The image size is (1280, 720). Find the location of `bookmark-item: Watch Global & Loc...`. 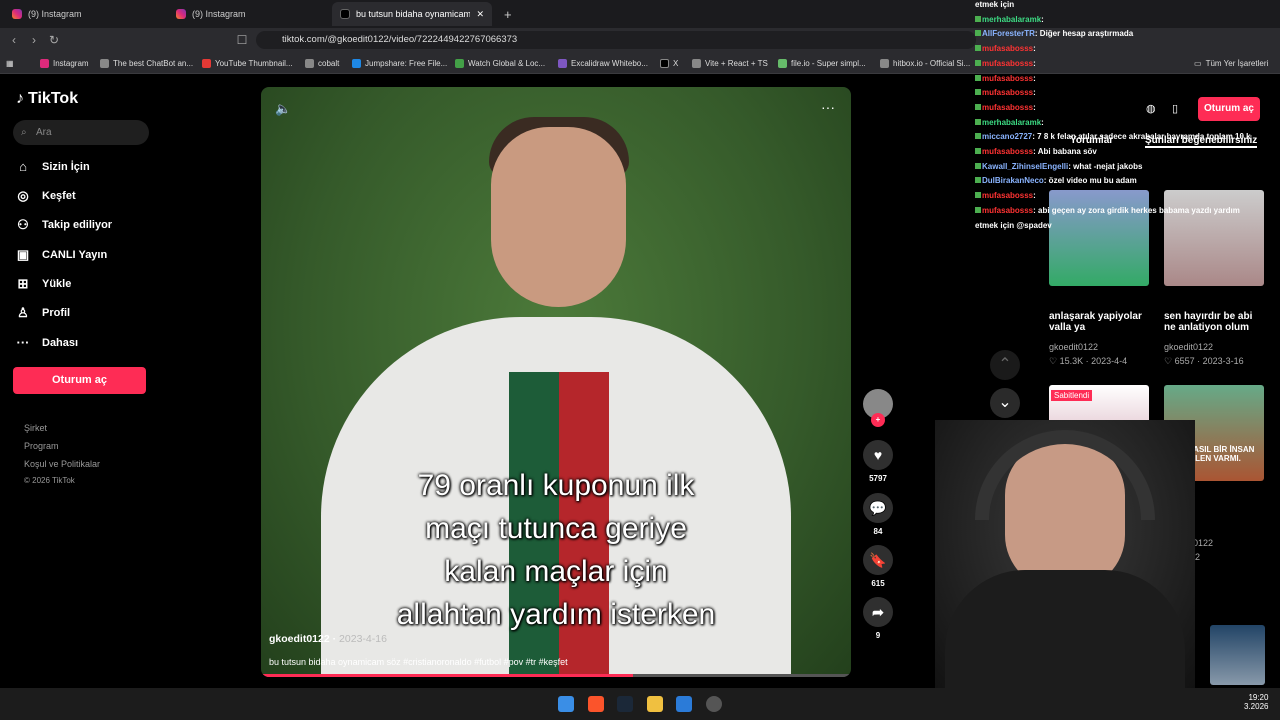

bookmark-item: Watch Global & Loc... is located at coordinates (500, 63).